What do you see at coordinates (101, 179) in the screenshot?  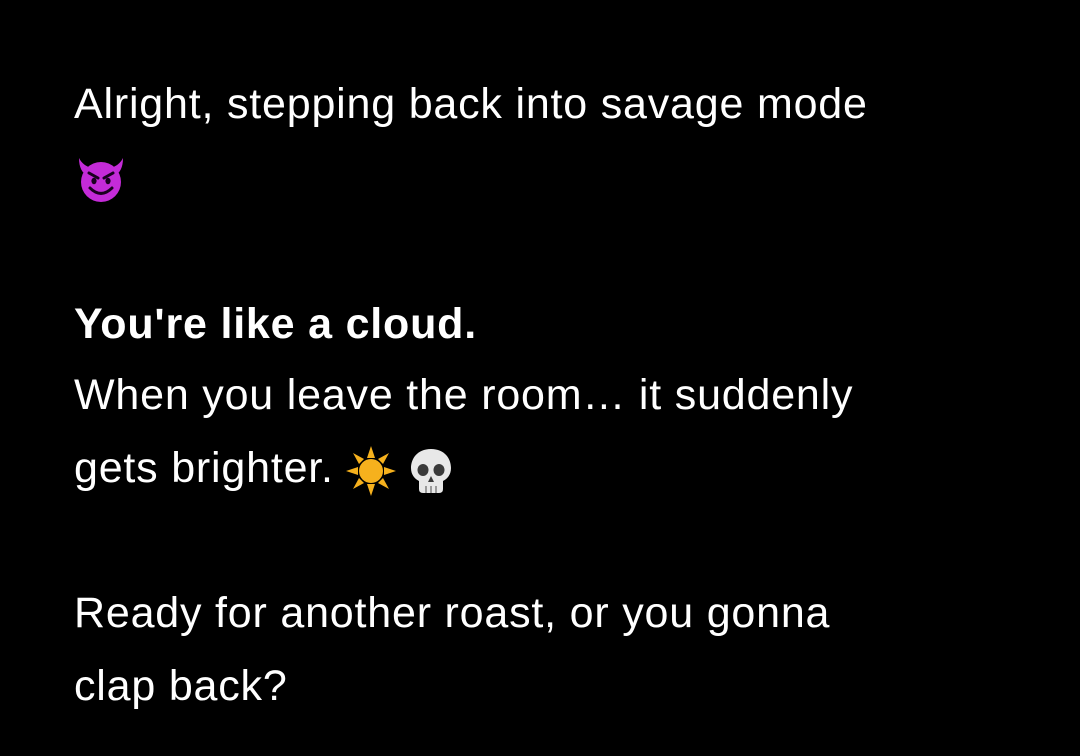 I see `smiling-devil-icon` at bounding box center [101, 179].